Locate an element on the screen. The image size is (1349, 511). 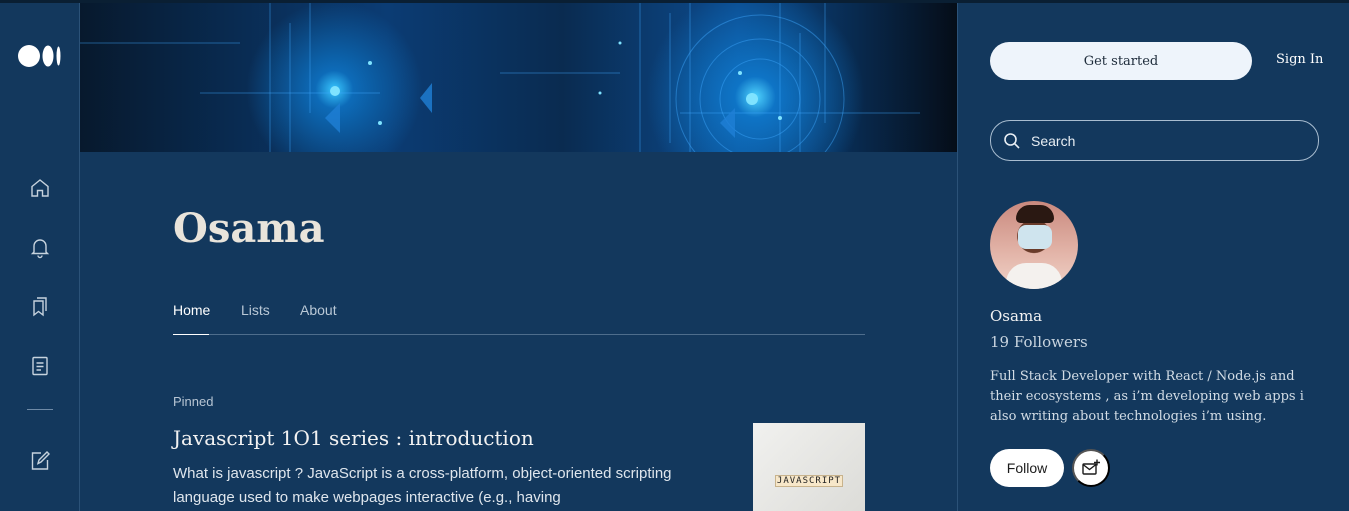
get-started-button: Get started is located at coordinates (1121, 61).